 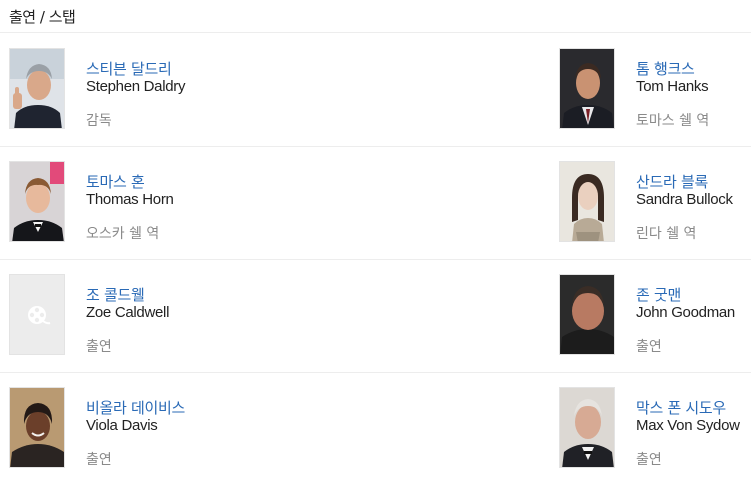 I want to click on cast-role: 감독, so click(x=99, y=121).